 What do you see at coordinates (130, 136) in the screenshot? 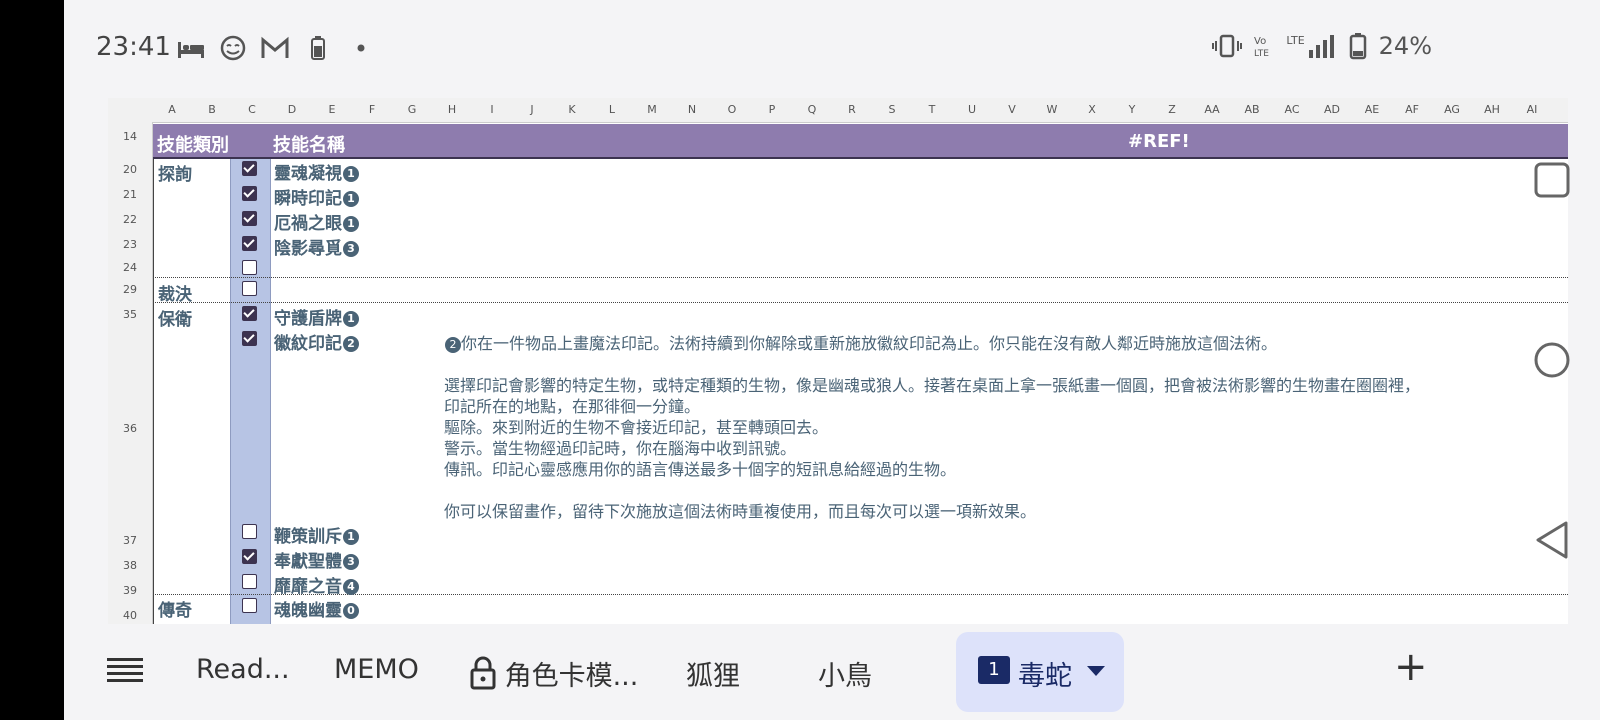
I see `row-label: 14` at bounding box center [130, 136].